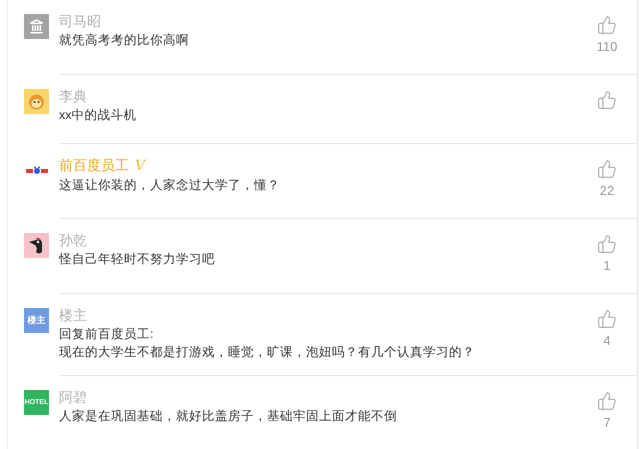 This screenshot has width=640, height=449. I want to click on like-count: 110, so click(607, 47).